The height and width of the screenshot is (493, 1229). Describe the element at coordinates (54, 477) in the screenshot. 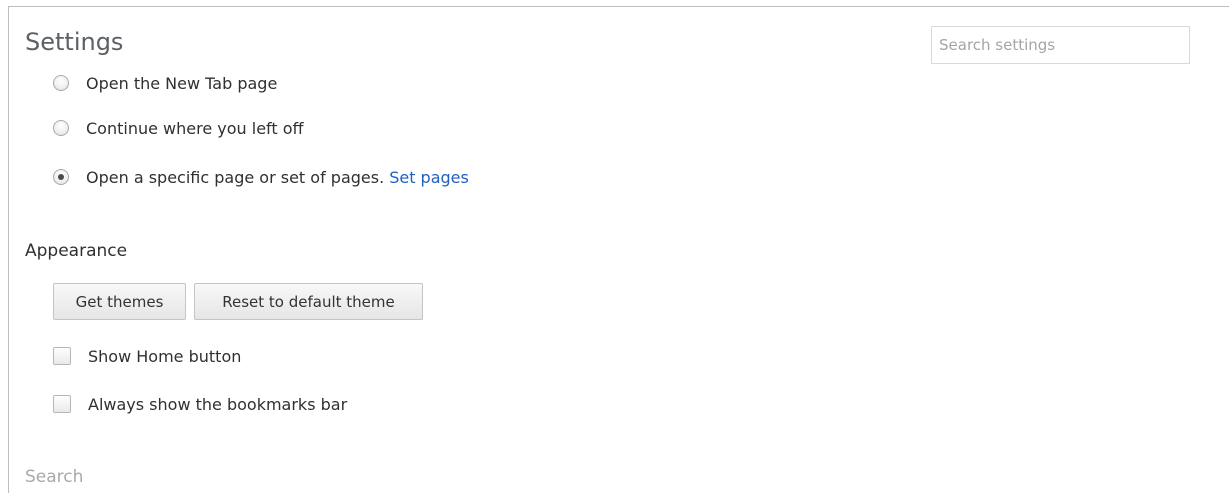

I see `search-heading: Search` at that location.